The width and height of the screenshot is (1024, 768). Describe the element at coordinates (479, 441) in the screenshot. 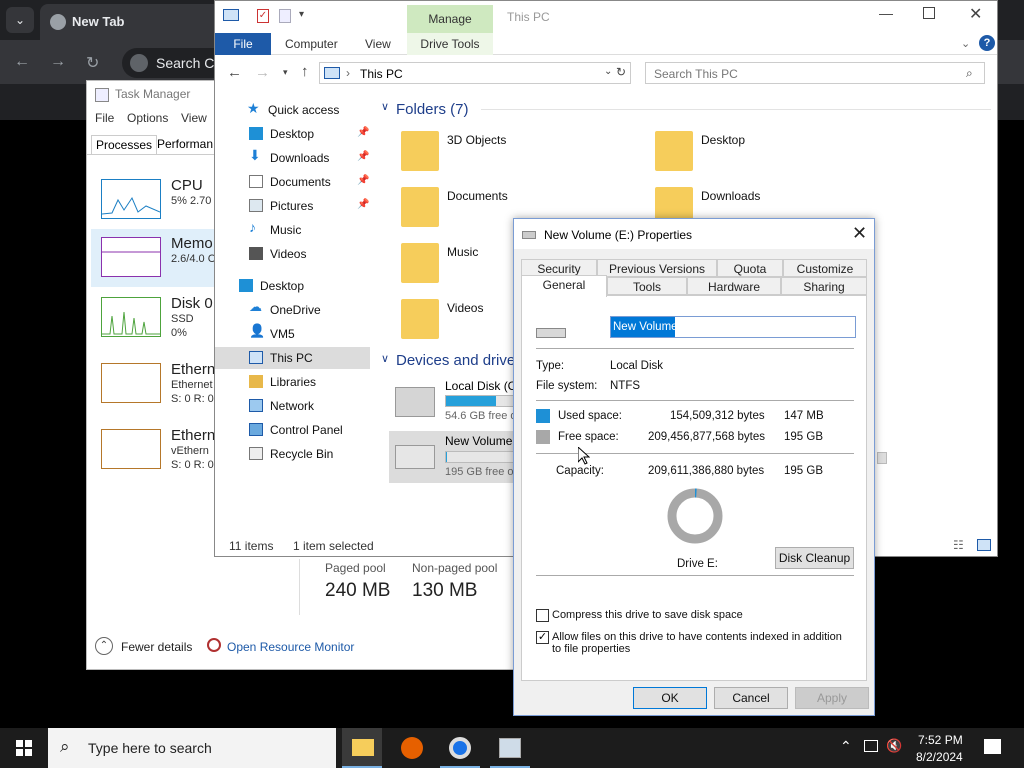

I see `drive-e-label: New Volume` at that location.